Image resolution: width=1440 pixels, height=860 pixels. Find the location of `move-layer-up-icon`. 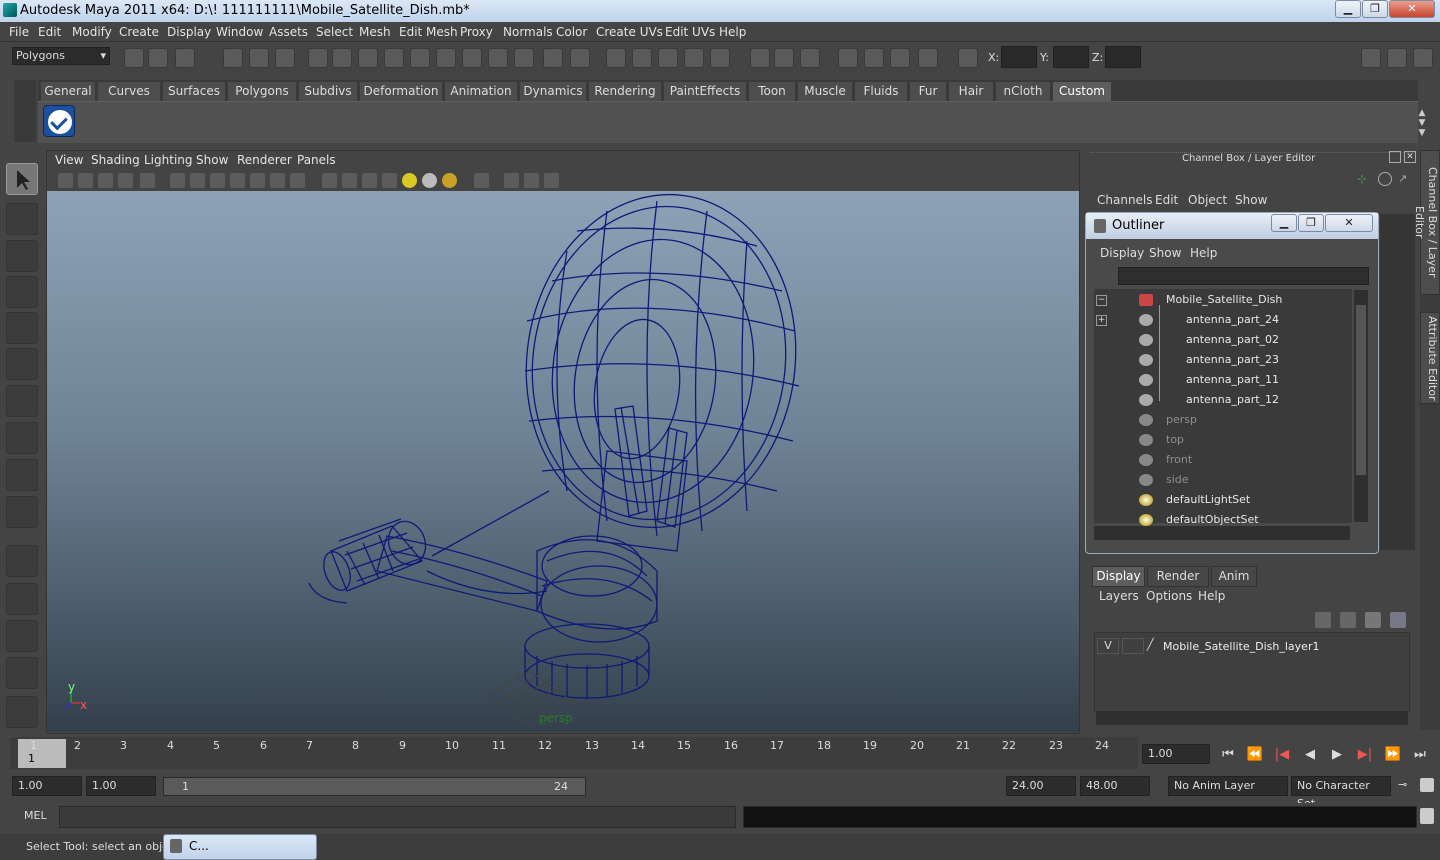

move-layer-up-icon is located at coordinates (1323, 620).